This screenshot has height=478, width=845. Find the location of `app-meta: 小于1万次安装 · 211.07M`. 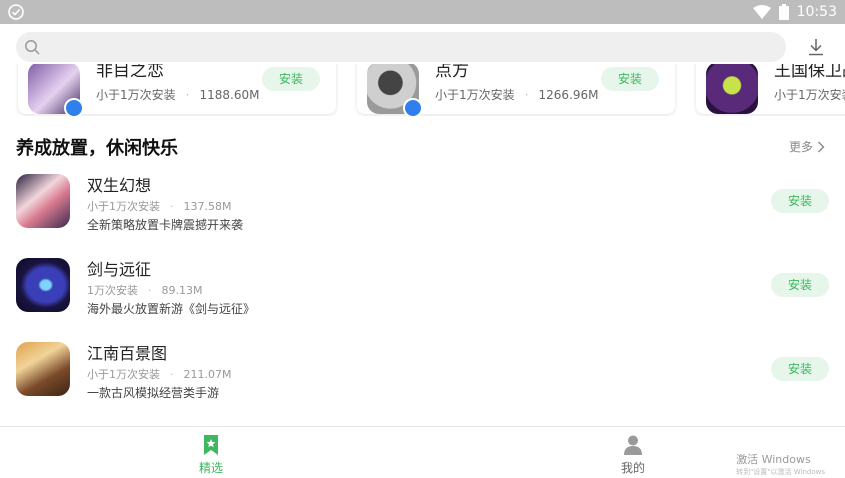

app-meta: 小于1万次安装 · 211.07M is located at coordinates (159, 374).